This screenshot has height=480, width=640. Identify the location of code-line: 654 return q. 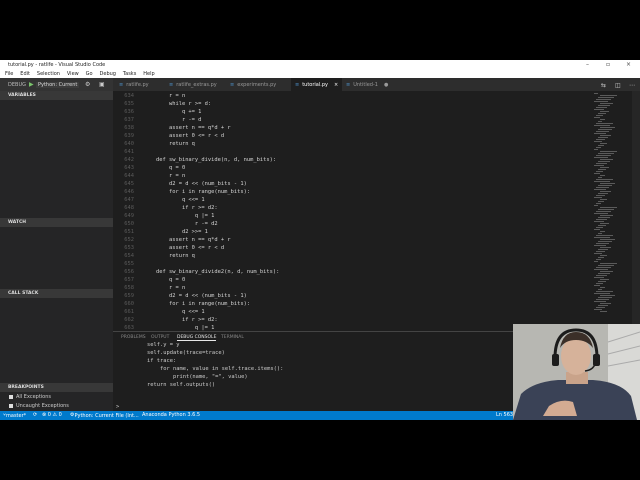
(352, 257).